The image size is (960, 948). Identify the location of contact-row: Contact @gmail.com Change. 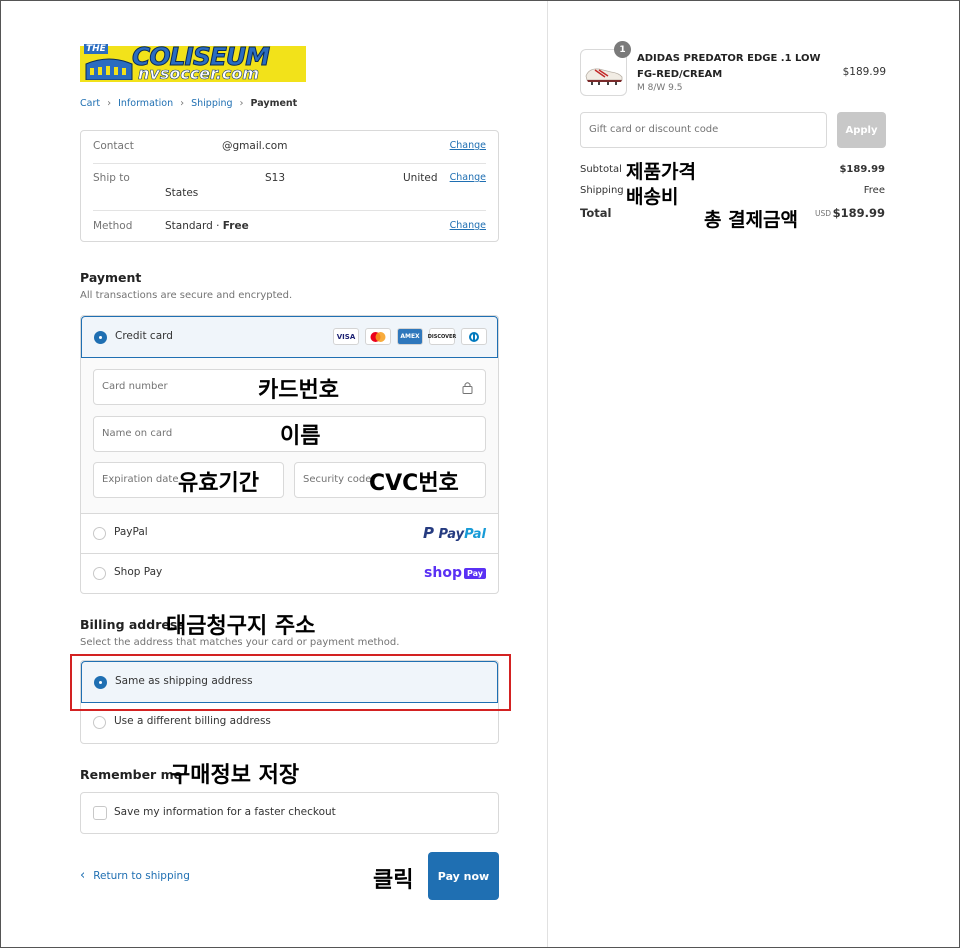
(289, 147).